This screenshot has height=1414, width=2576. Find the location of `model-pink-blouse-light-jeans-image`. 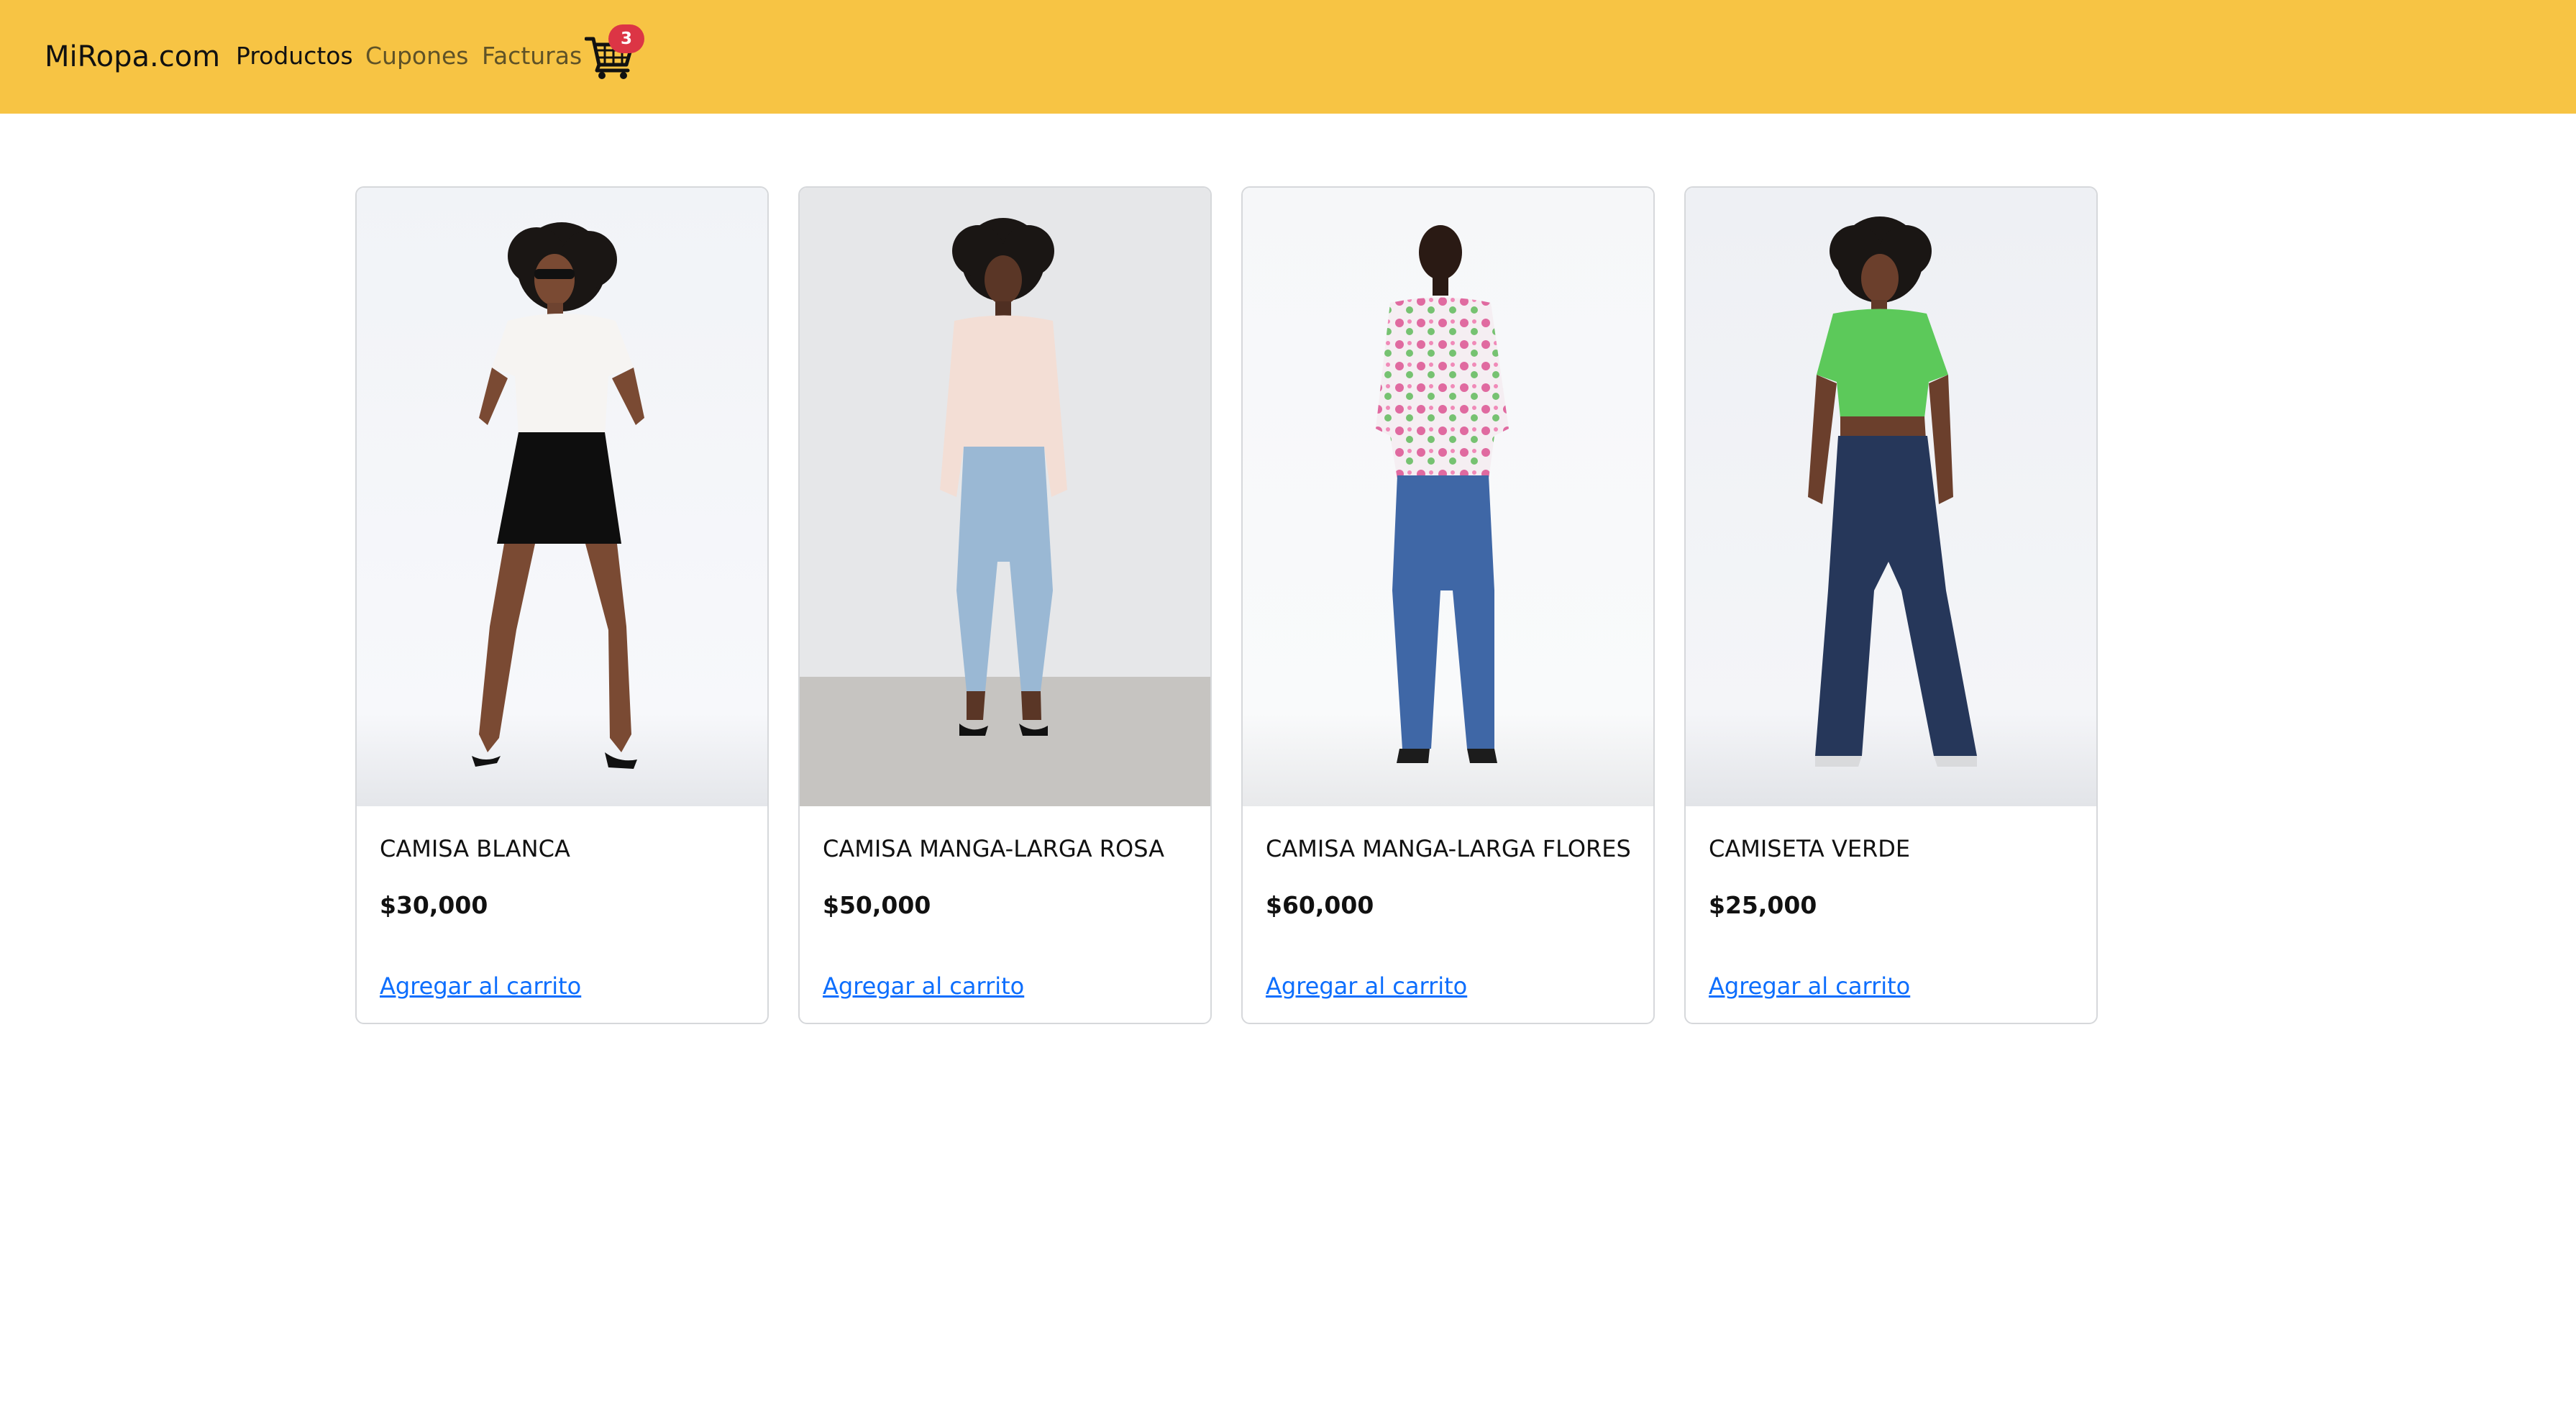

model-pink-blouse-light-jeans-image is located at coordinates (1005, 497).